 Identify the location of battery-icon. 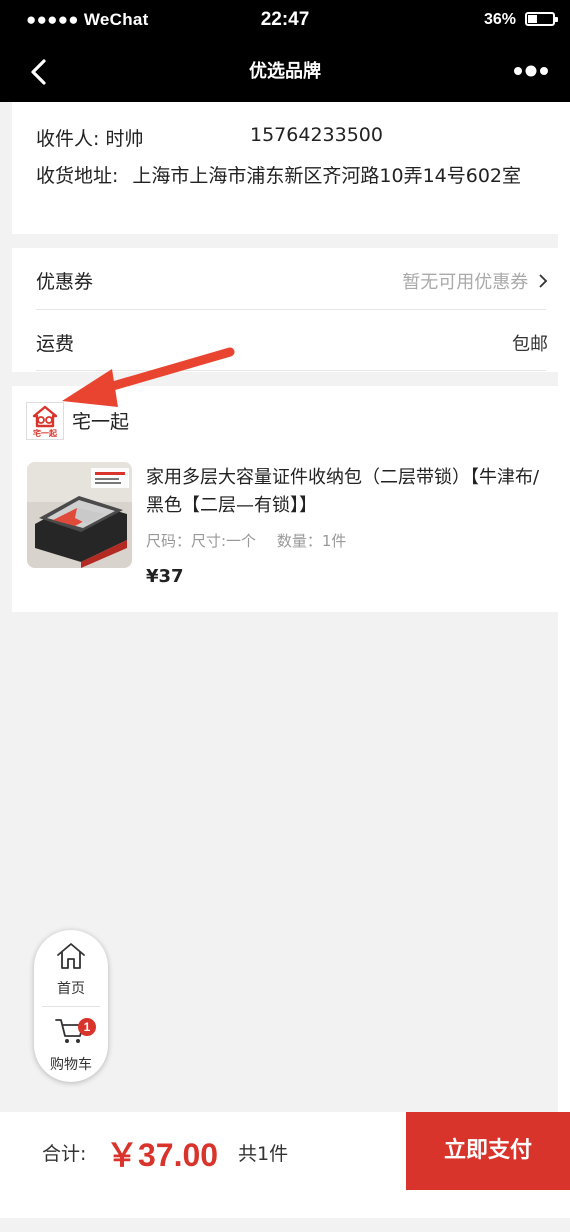
(541, 19).